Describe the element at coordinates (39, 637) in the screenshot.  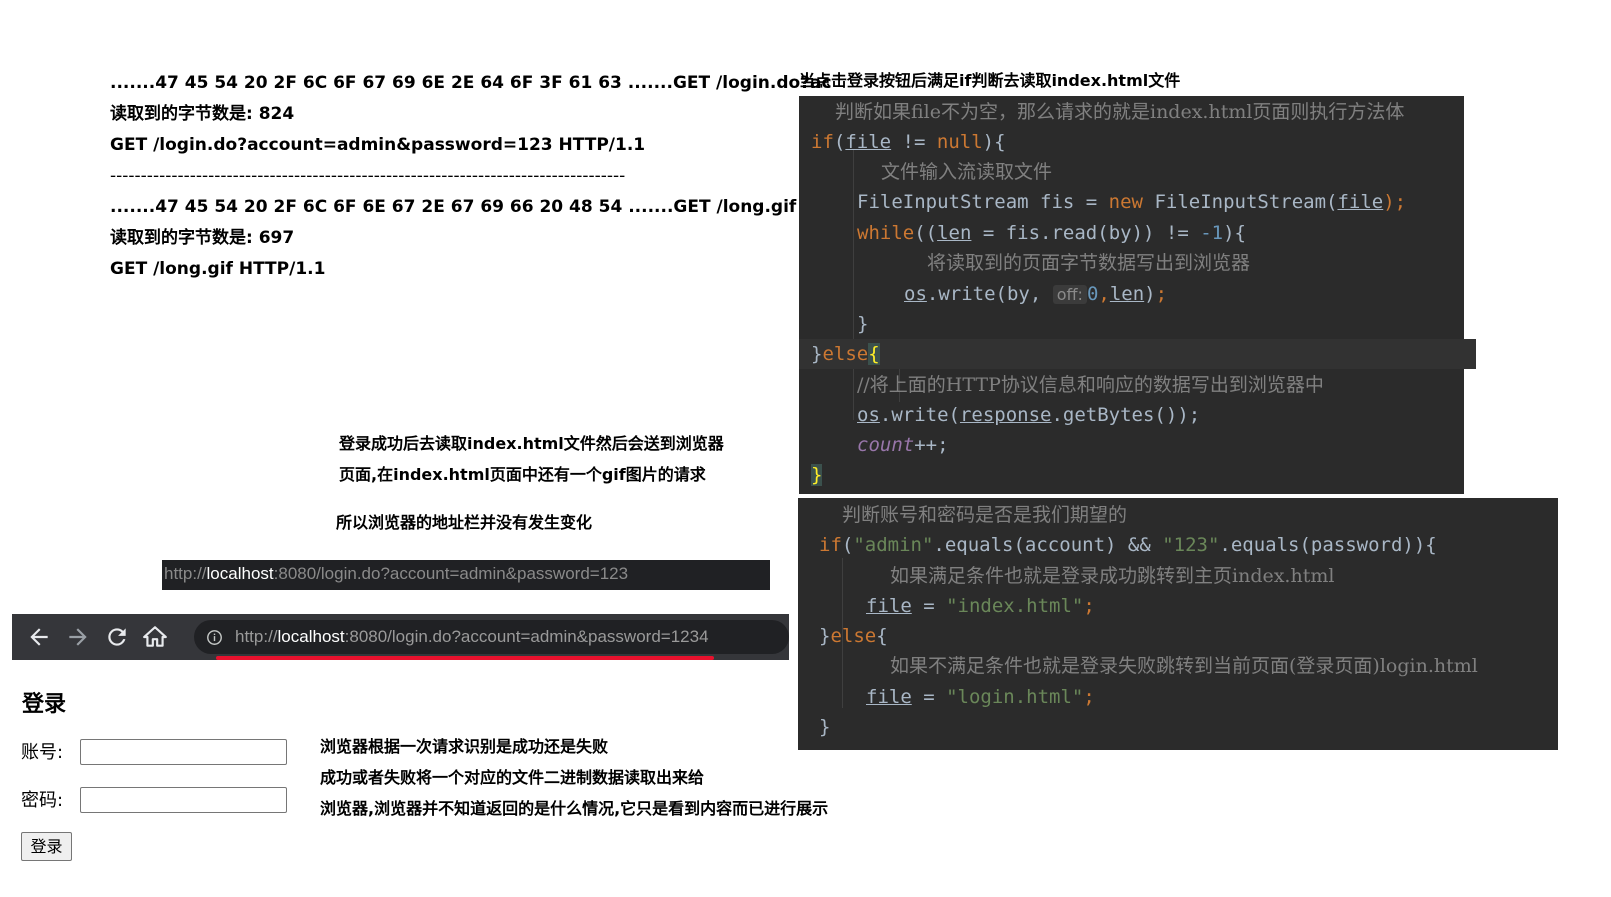
I see `arrow-left-icon` at that location.